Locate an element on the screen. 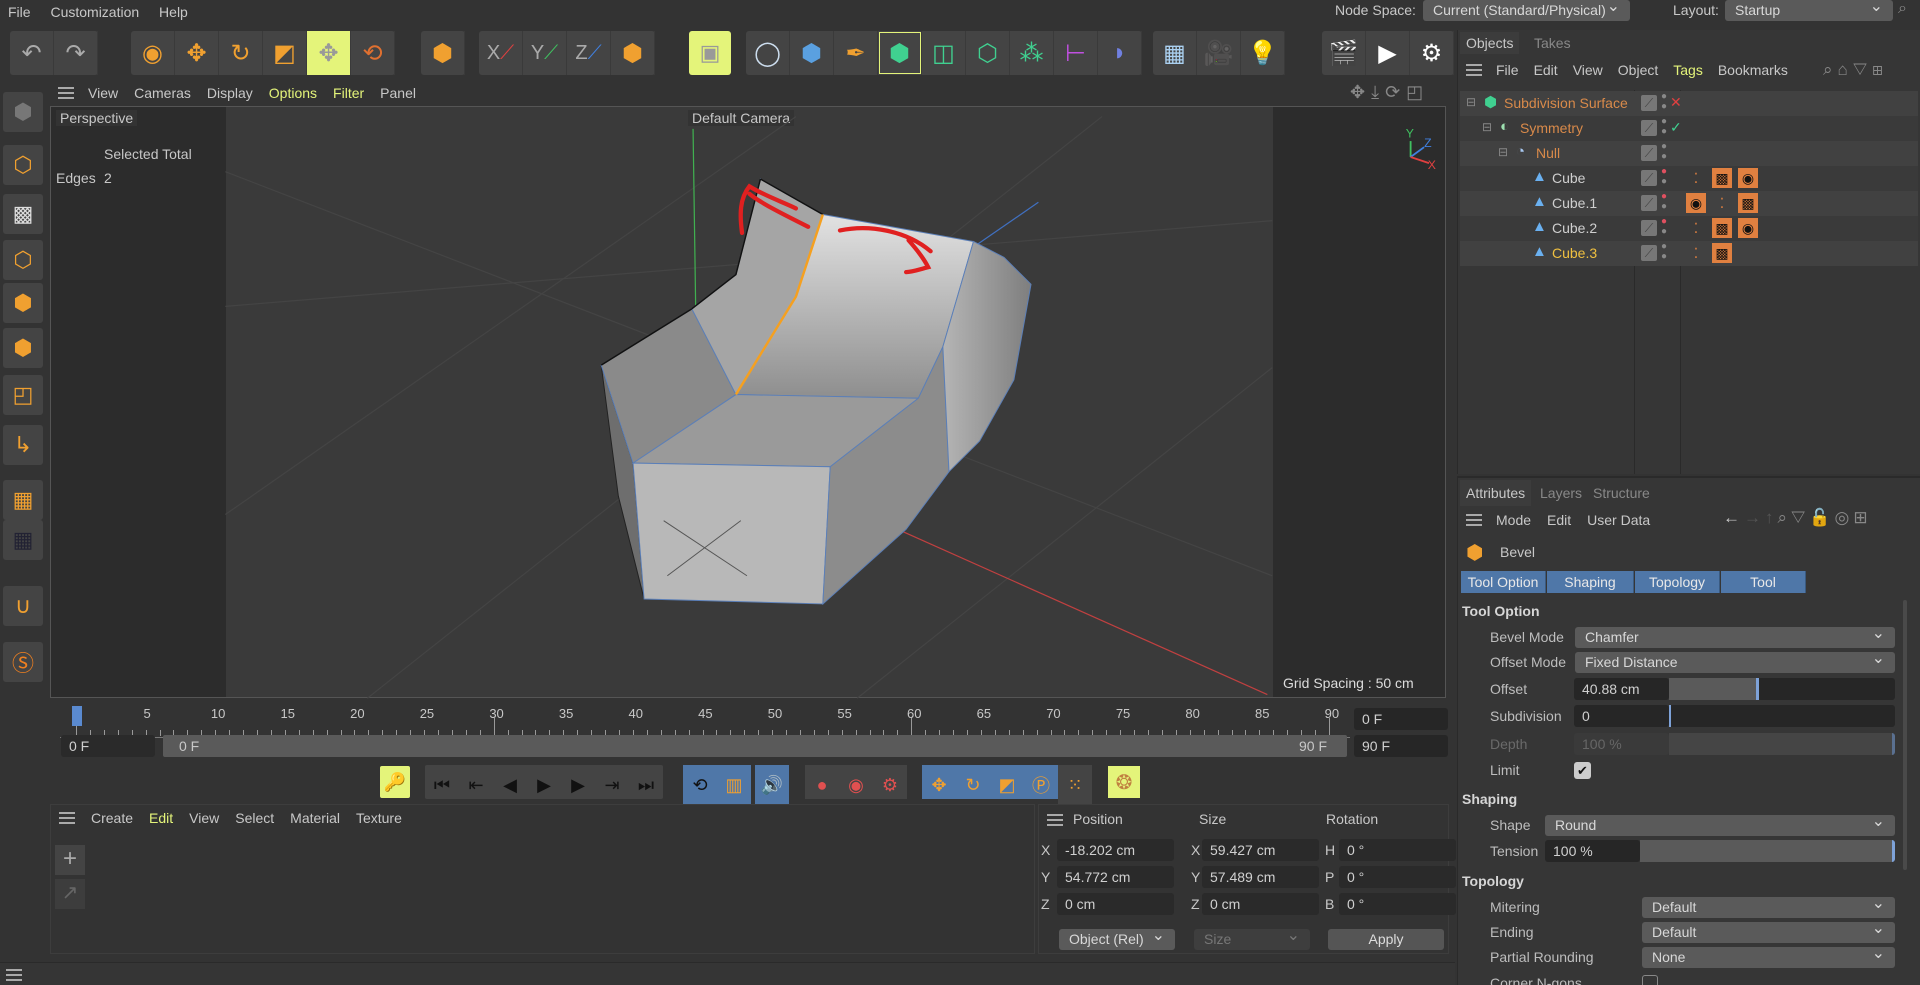 The height and width of the screenshot is (985, 1920). axis-move-icon: ✥ is located at coordinates (329, 53).